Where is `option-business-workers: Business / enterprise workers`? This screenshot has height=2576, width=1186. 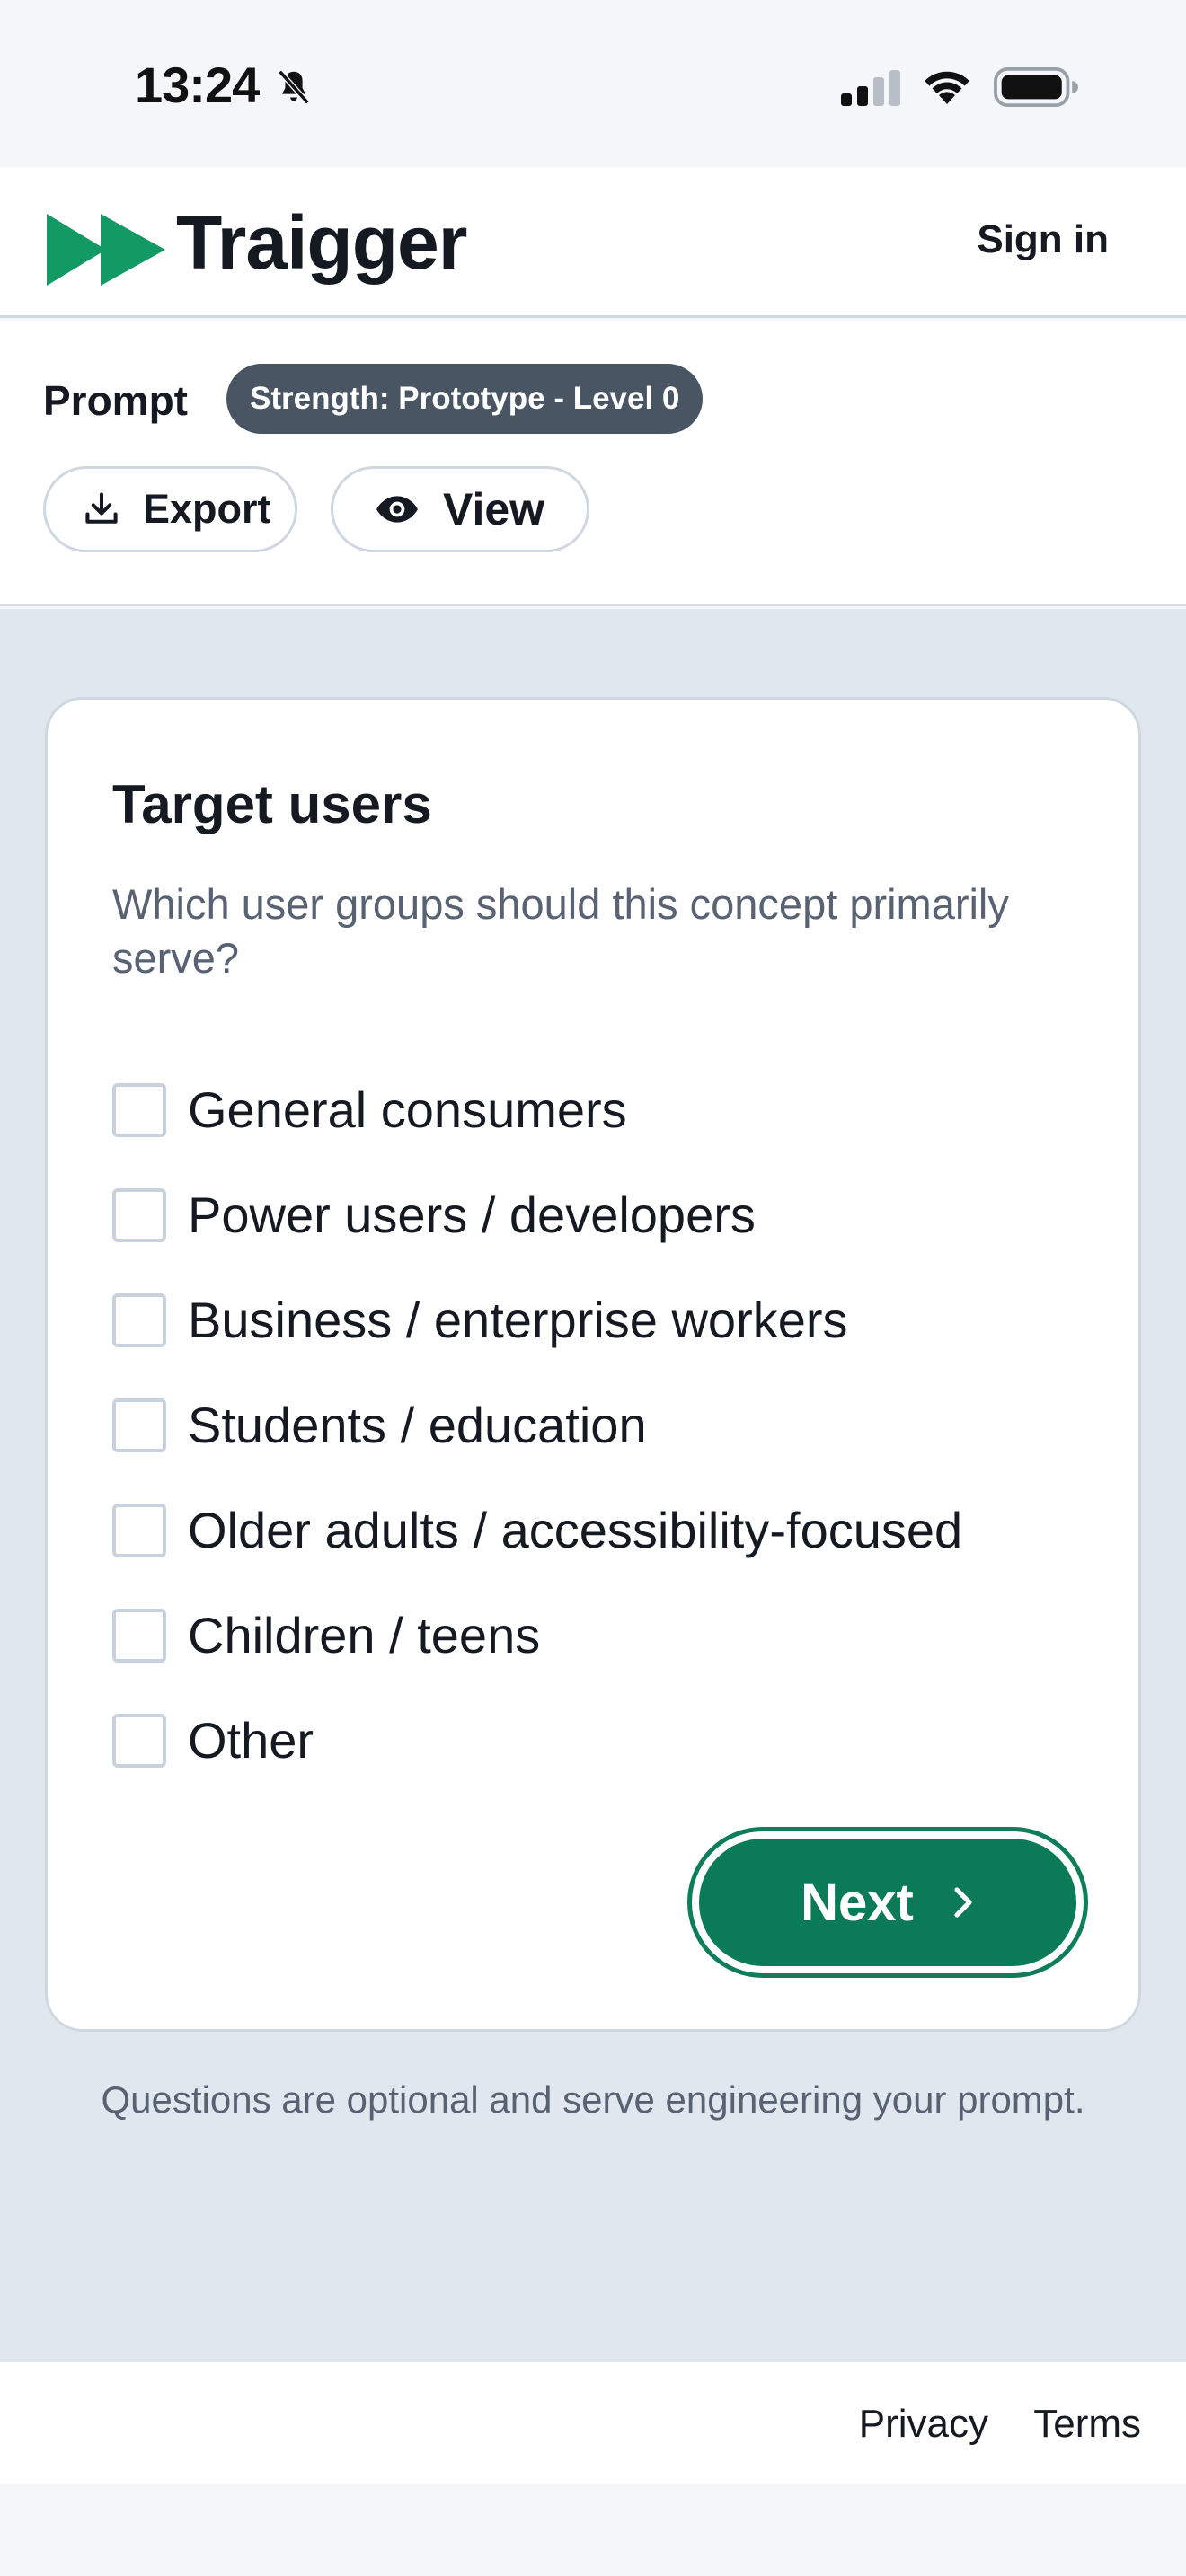 option-business-workers: Business / enterprise workers is located at coordinates (537, 1319).